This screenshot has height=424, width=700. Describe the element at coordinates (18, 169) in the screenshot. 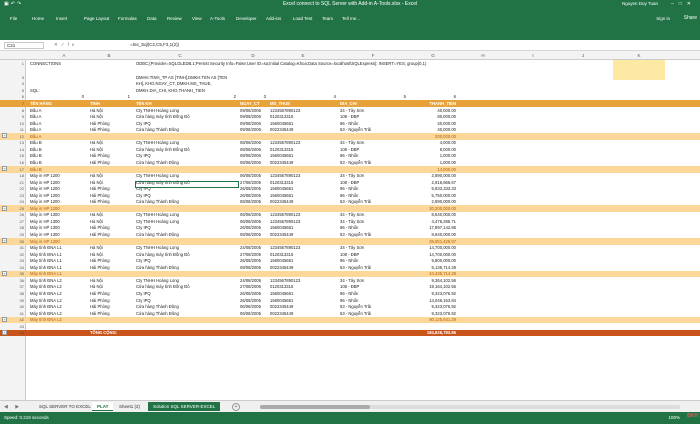

I see `row-number: 17` at that location.